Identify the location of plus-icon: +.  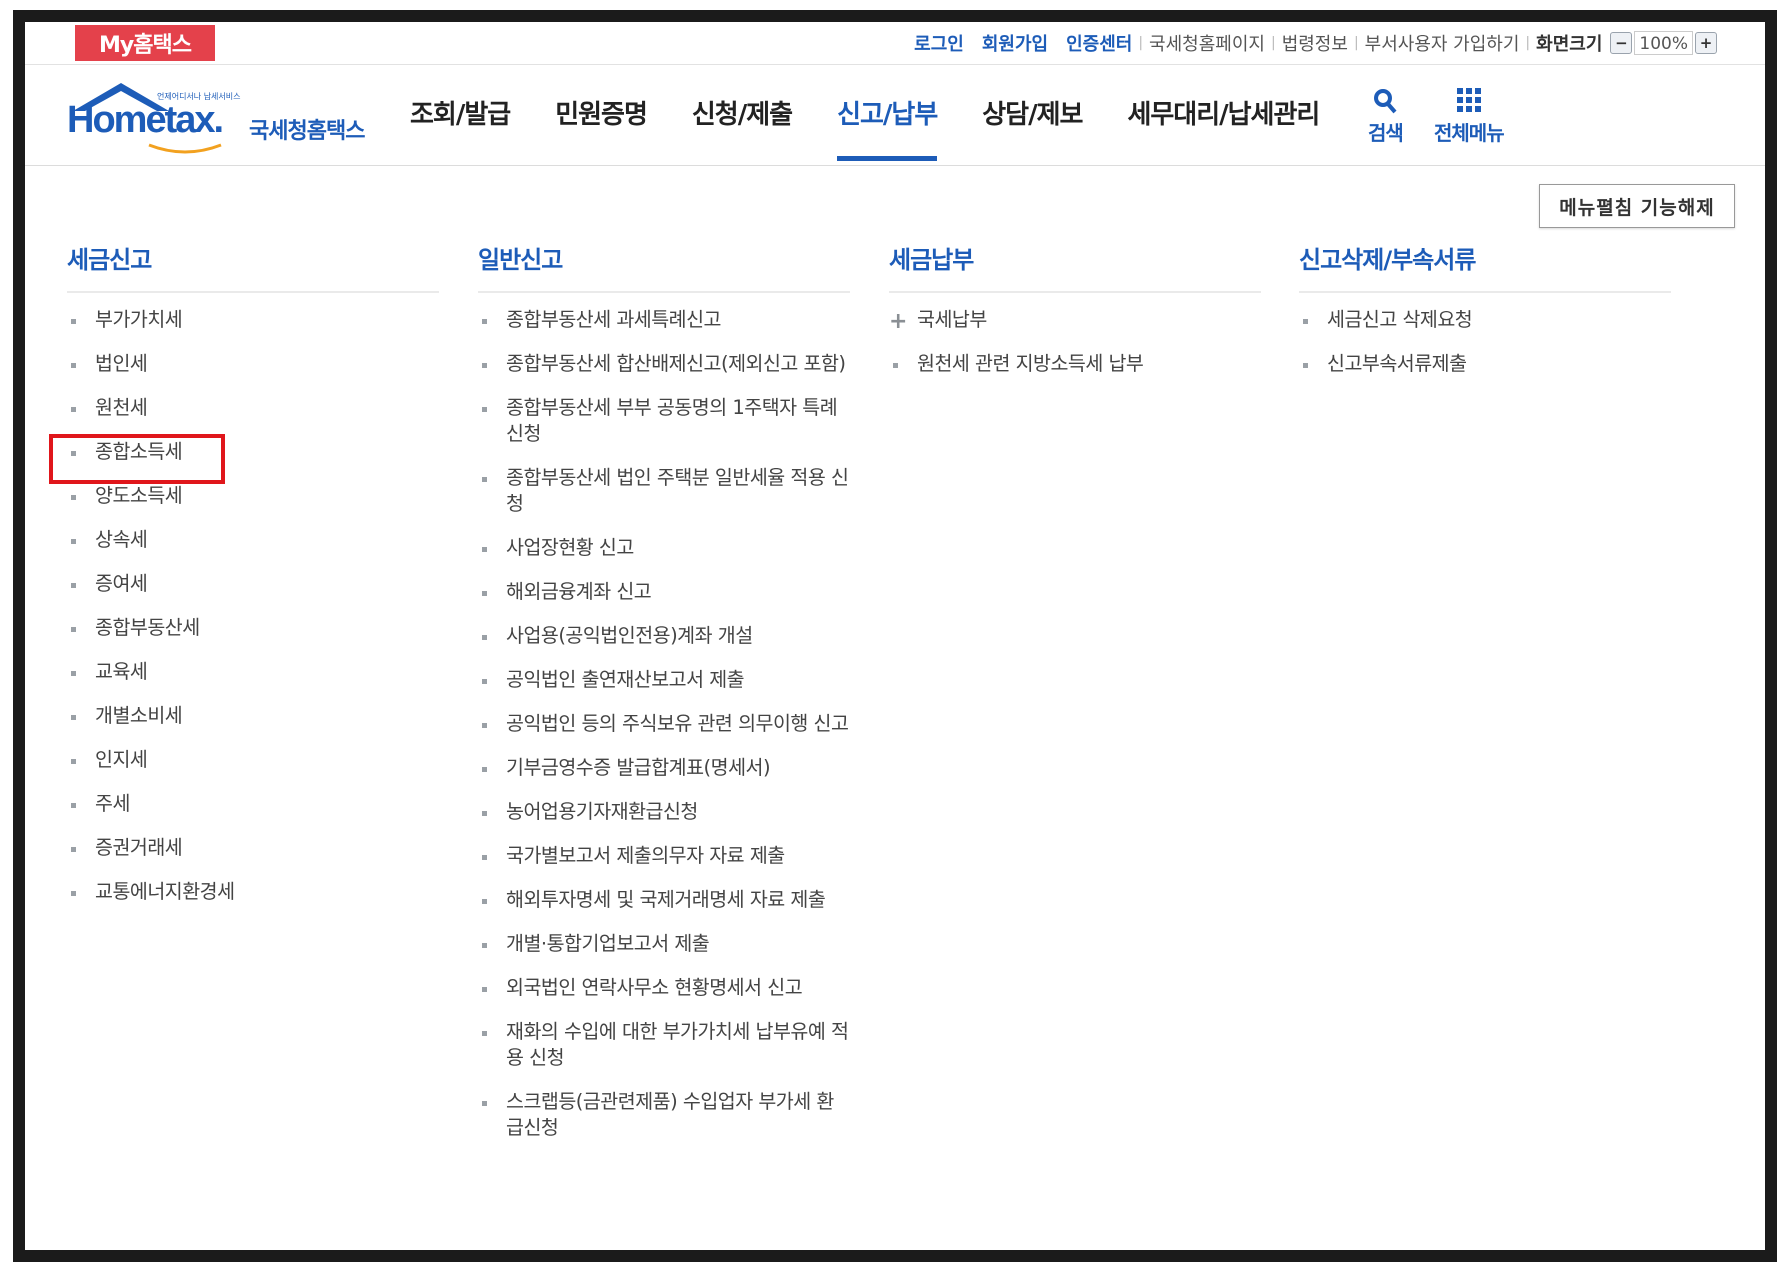
(898, 321).